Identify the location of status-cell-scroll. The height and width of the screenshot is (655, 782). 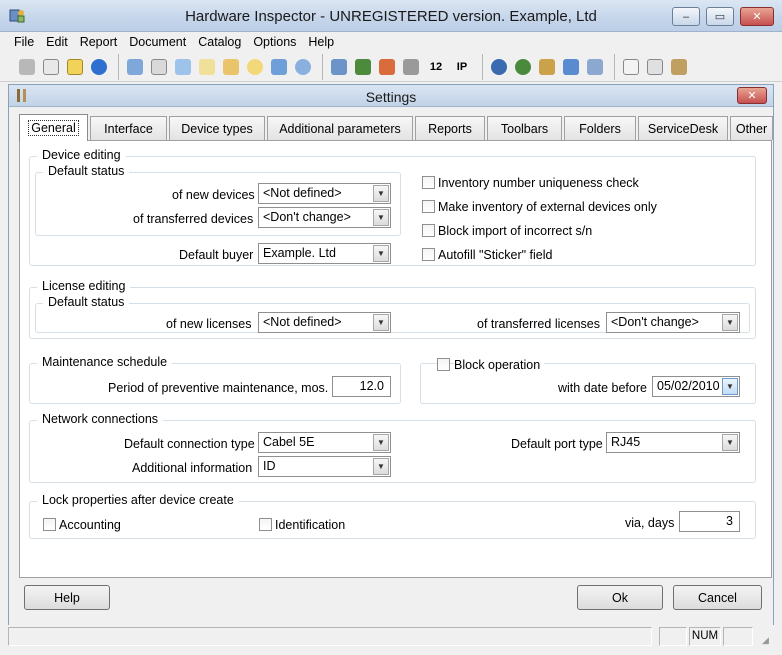
(738, 636).